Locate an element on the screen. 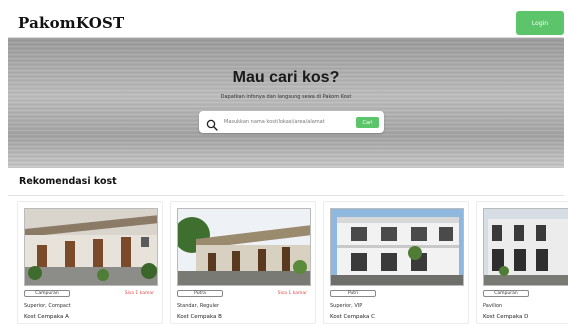 The image size is (568, 324). card-category: Pavilion is located at coordinates (493, 306).